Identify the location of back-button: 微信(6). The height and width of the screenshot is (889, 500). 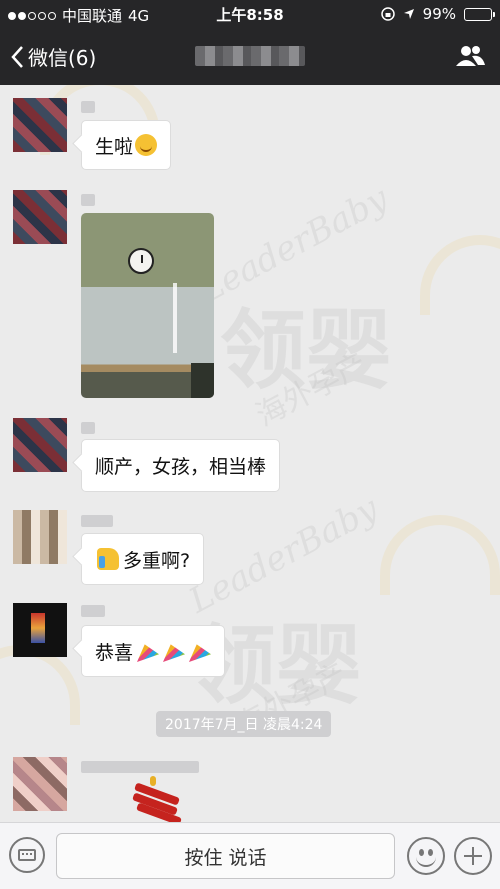
(53, 56).